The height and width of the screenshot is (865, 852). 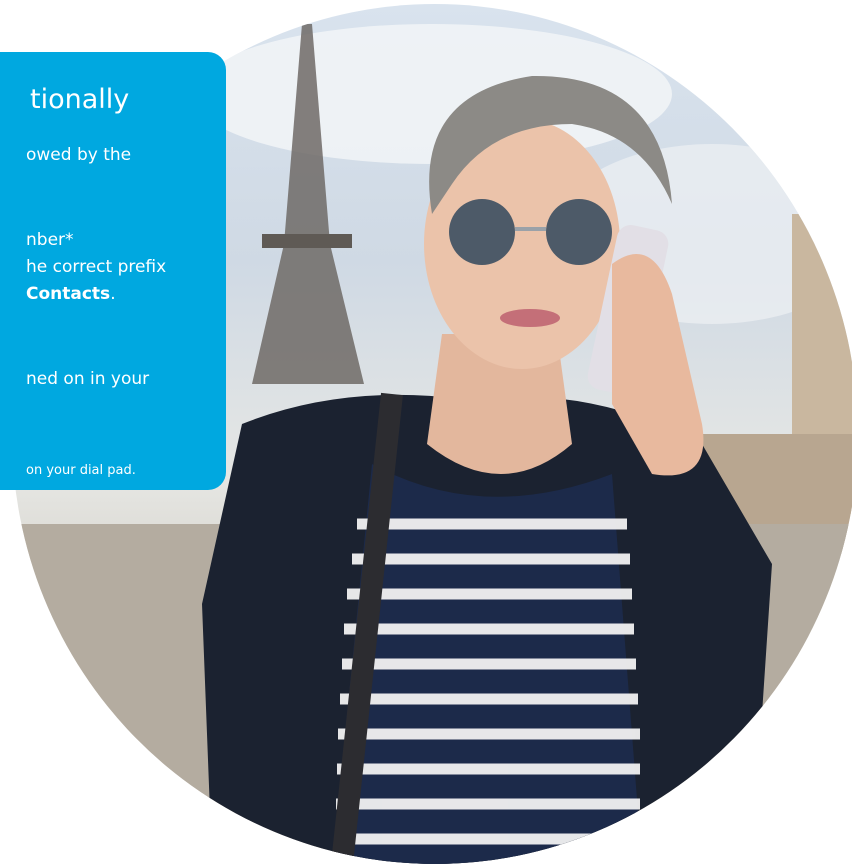 What do you see at coordinates (68, 294) in the screenshot?
I see `contacts-label: Contacts` at bounding box center [68, 294].